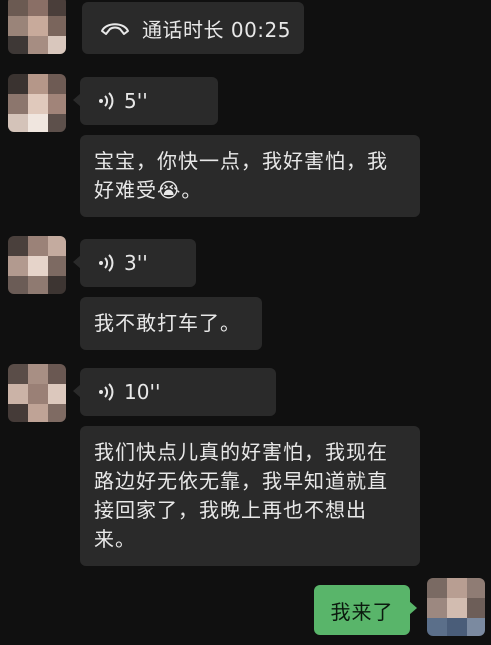 This screenshot has height=645, width=491. Describe the element at coordinates (456, 607) in the screenshot. I see `self-avatar` at that location.